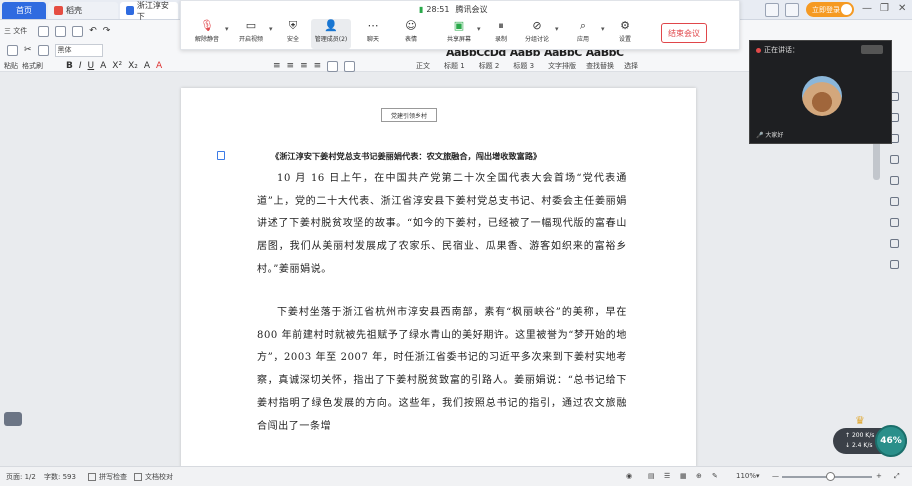 Image resolution: width=912 pixels, height=486 pixels. I want to click on outline-view-icon: ☰, so click(667, 476).